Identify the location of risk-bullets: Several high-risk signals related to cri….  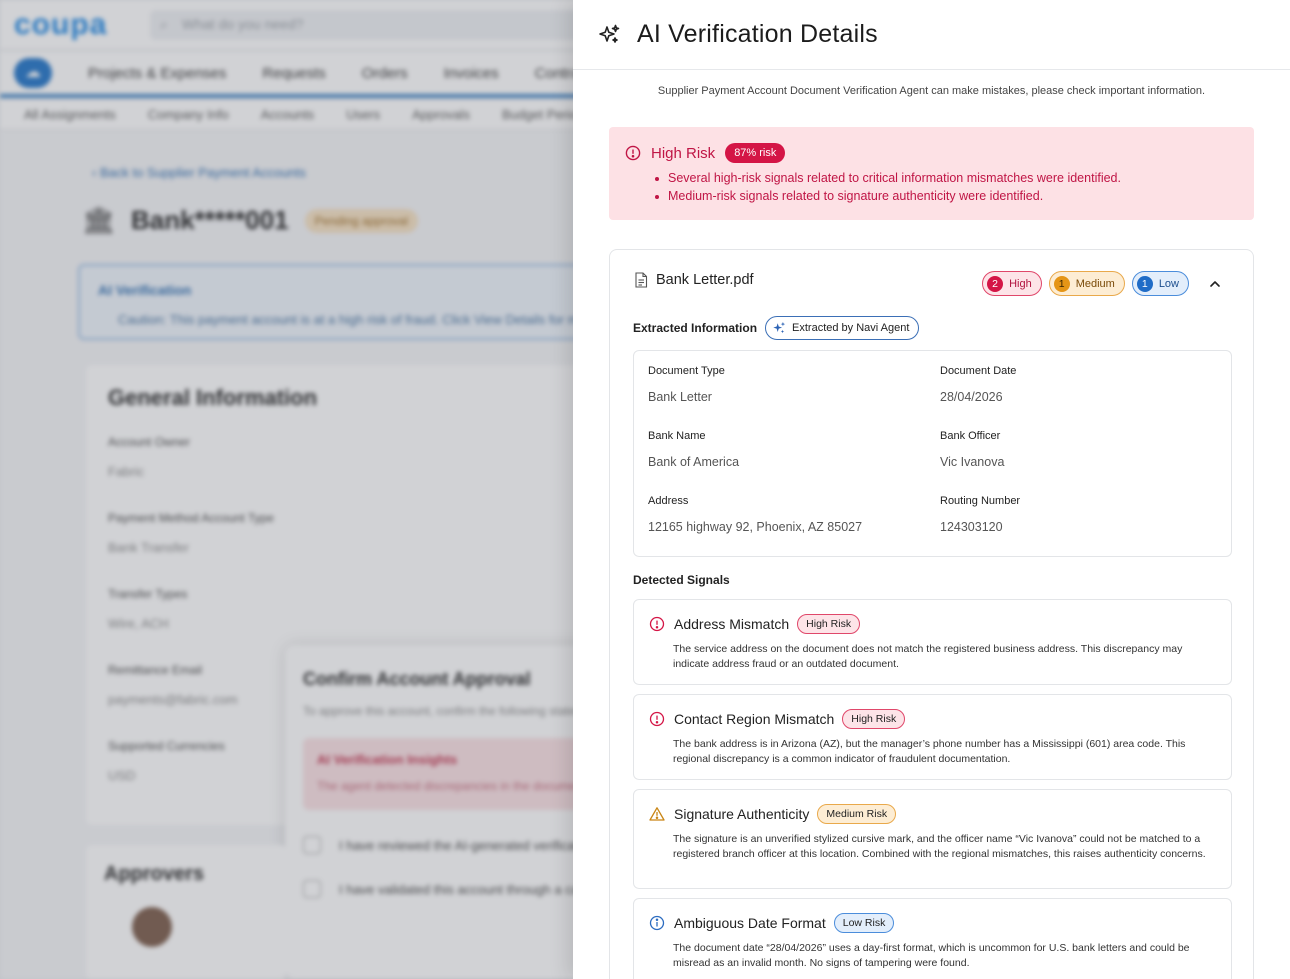
(946, 187).